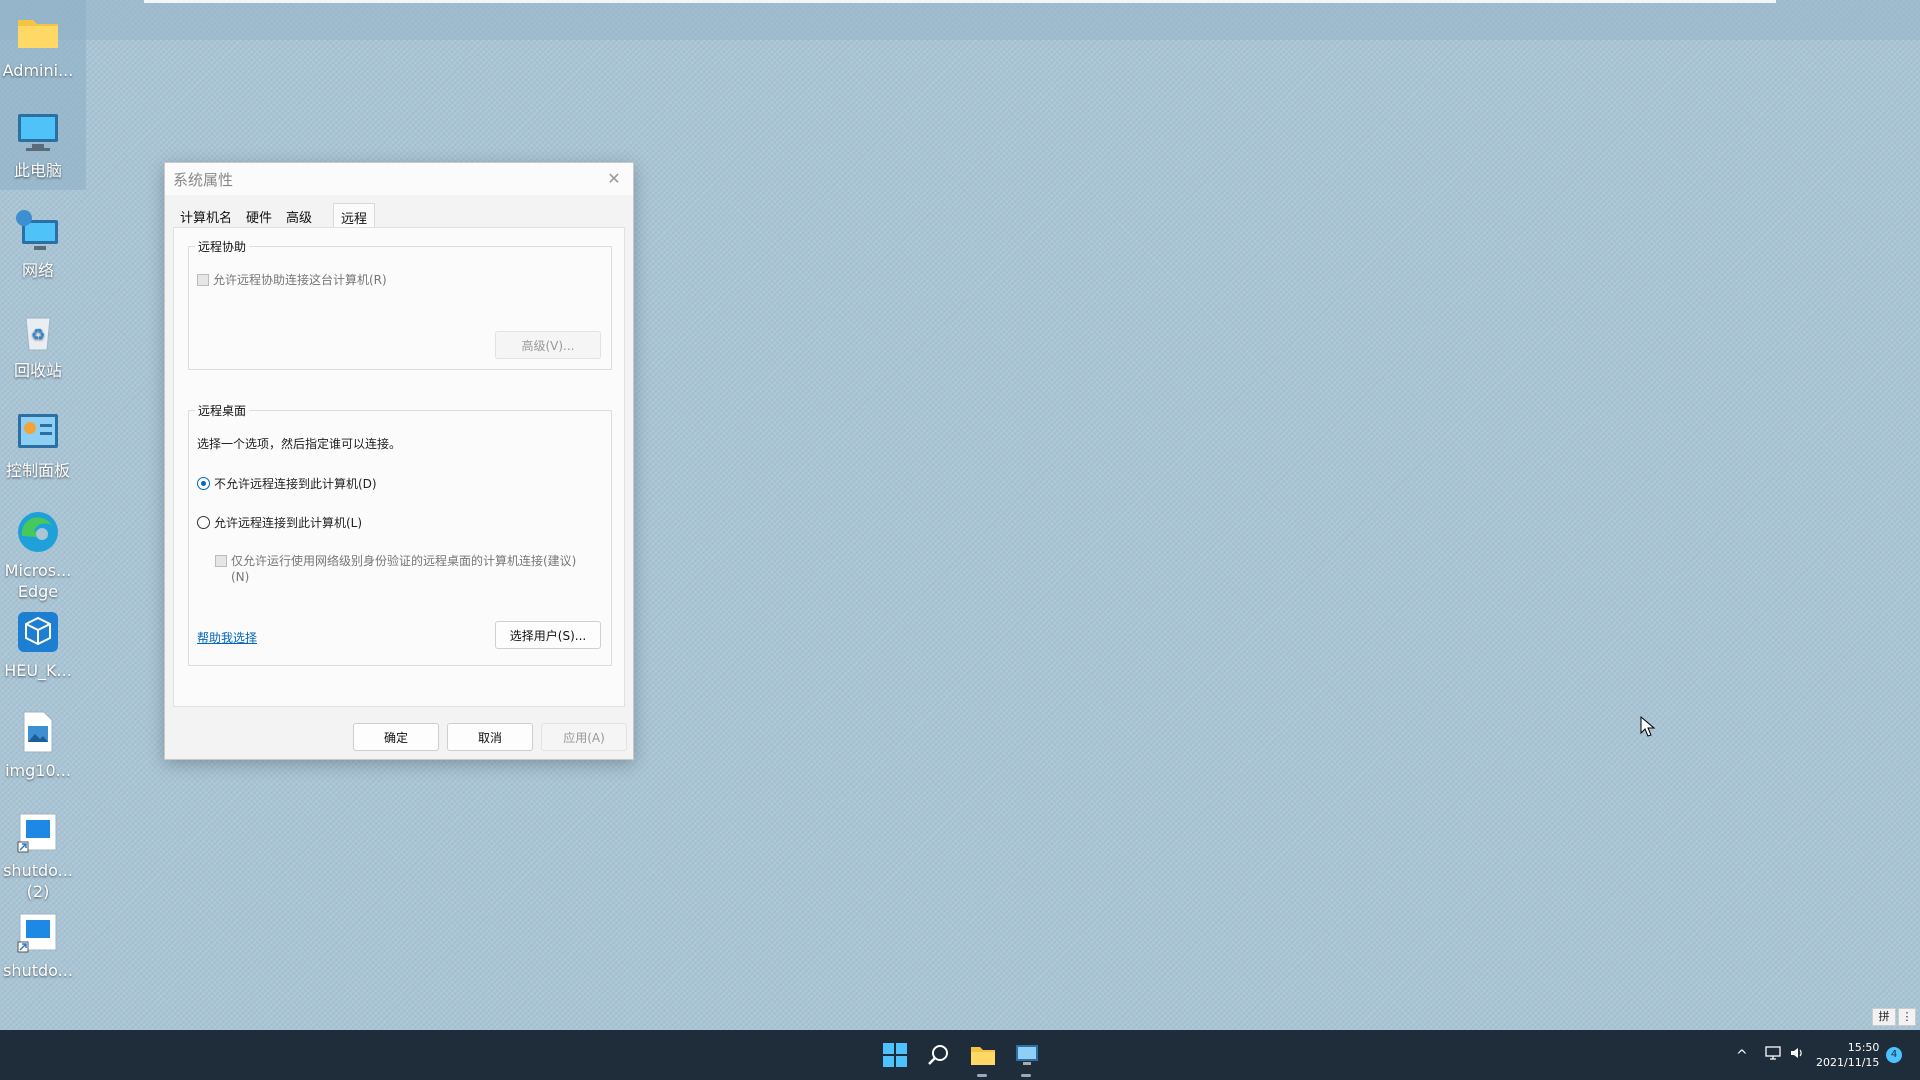  Describe the element at coordinates (299, 215) in the screenshot. I see `tab-advanced: 高级` at that location.